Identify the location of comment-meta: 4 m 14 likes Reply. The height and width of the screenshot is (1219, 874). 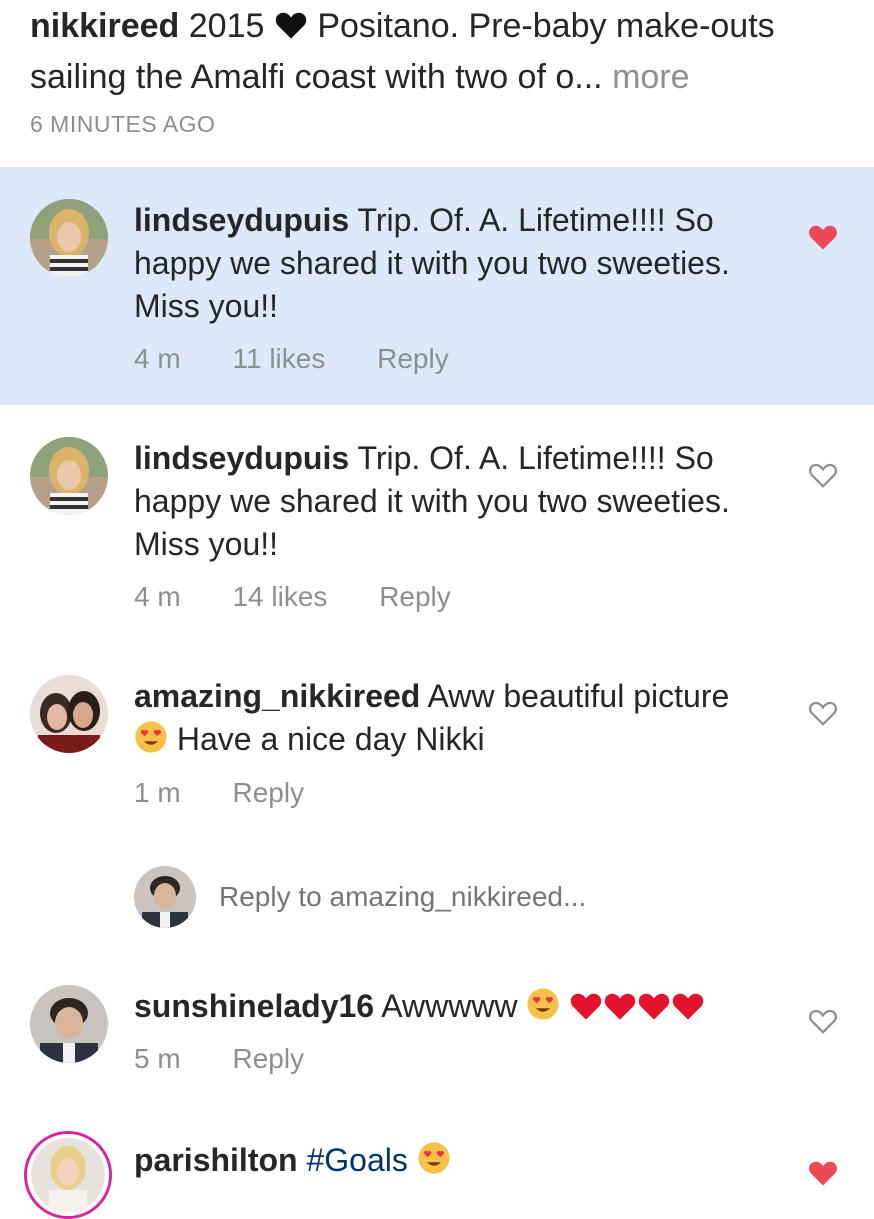
(314, 597).